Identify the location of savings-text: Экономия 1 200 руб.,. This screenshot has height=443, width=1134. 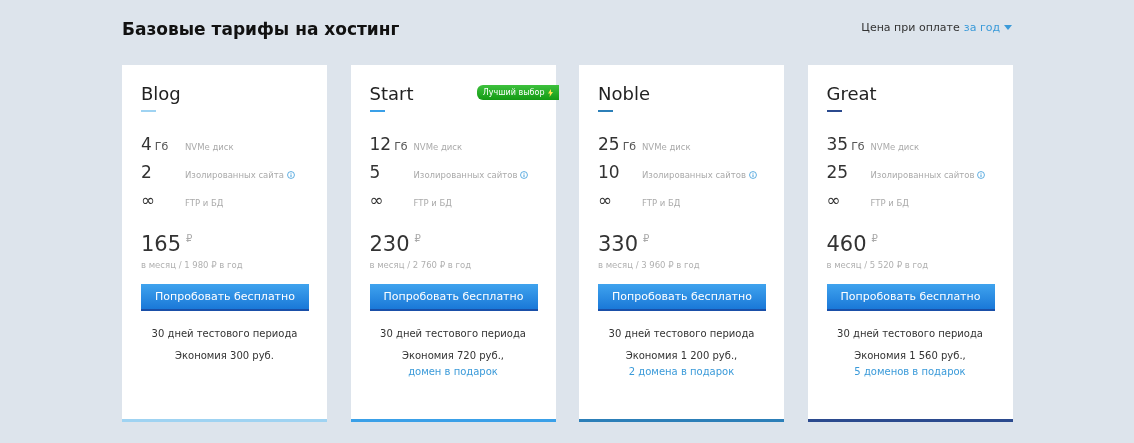
(681, 356).